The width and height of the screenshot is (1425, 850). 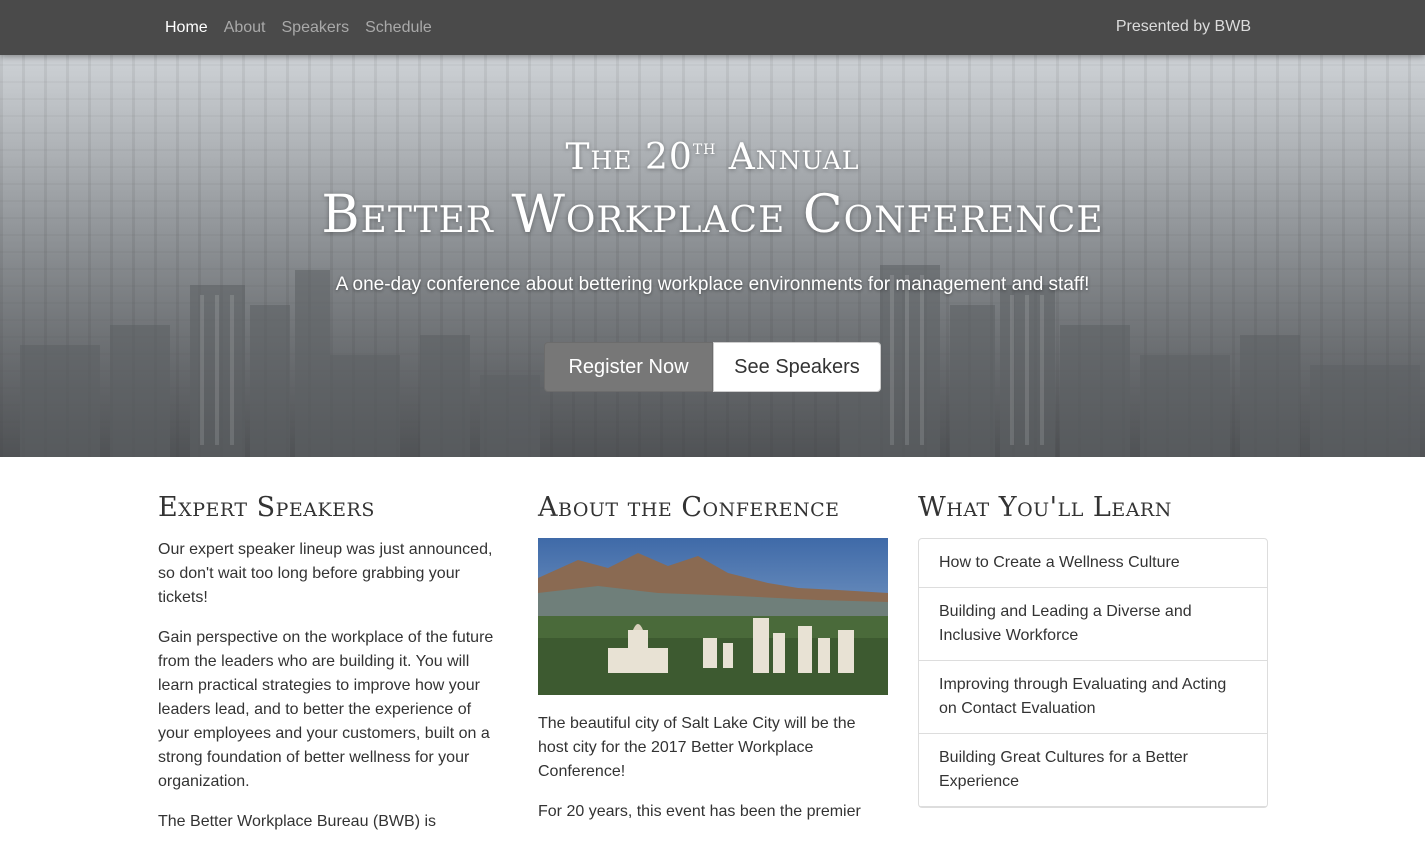 I want to click on hero-button-group: Register Now See Speakers, so click(x=712, y=367).